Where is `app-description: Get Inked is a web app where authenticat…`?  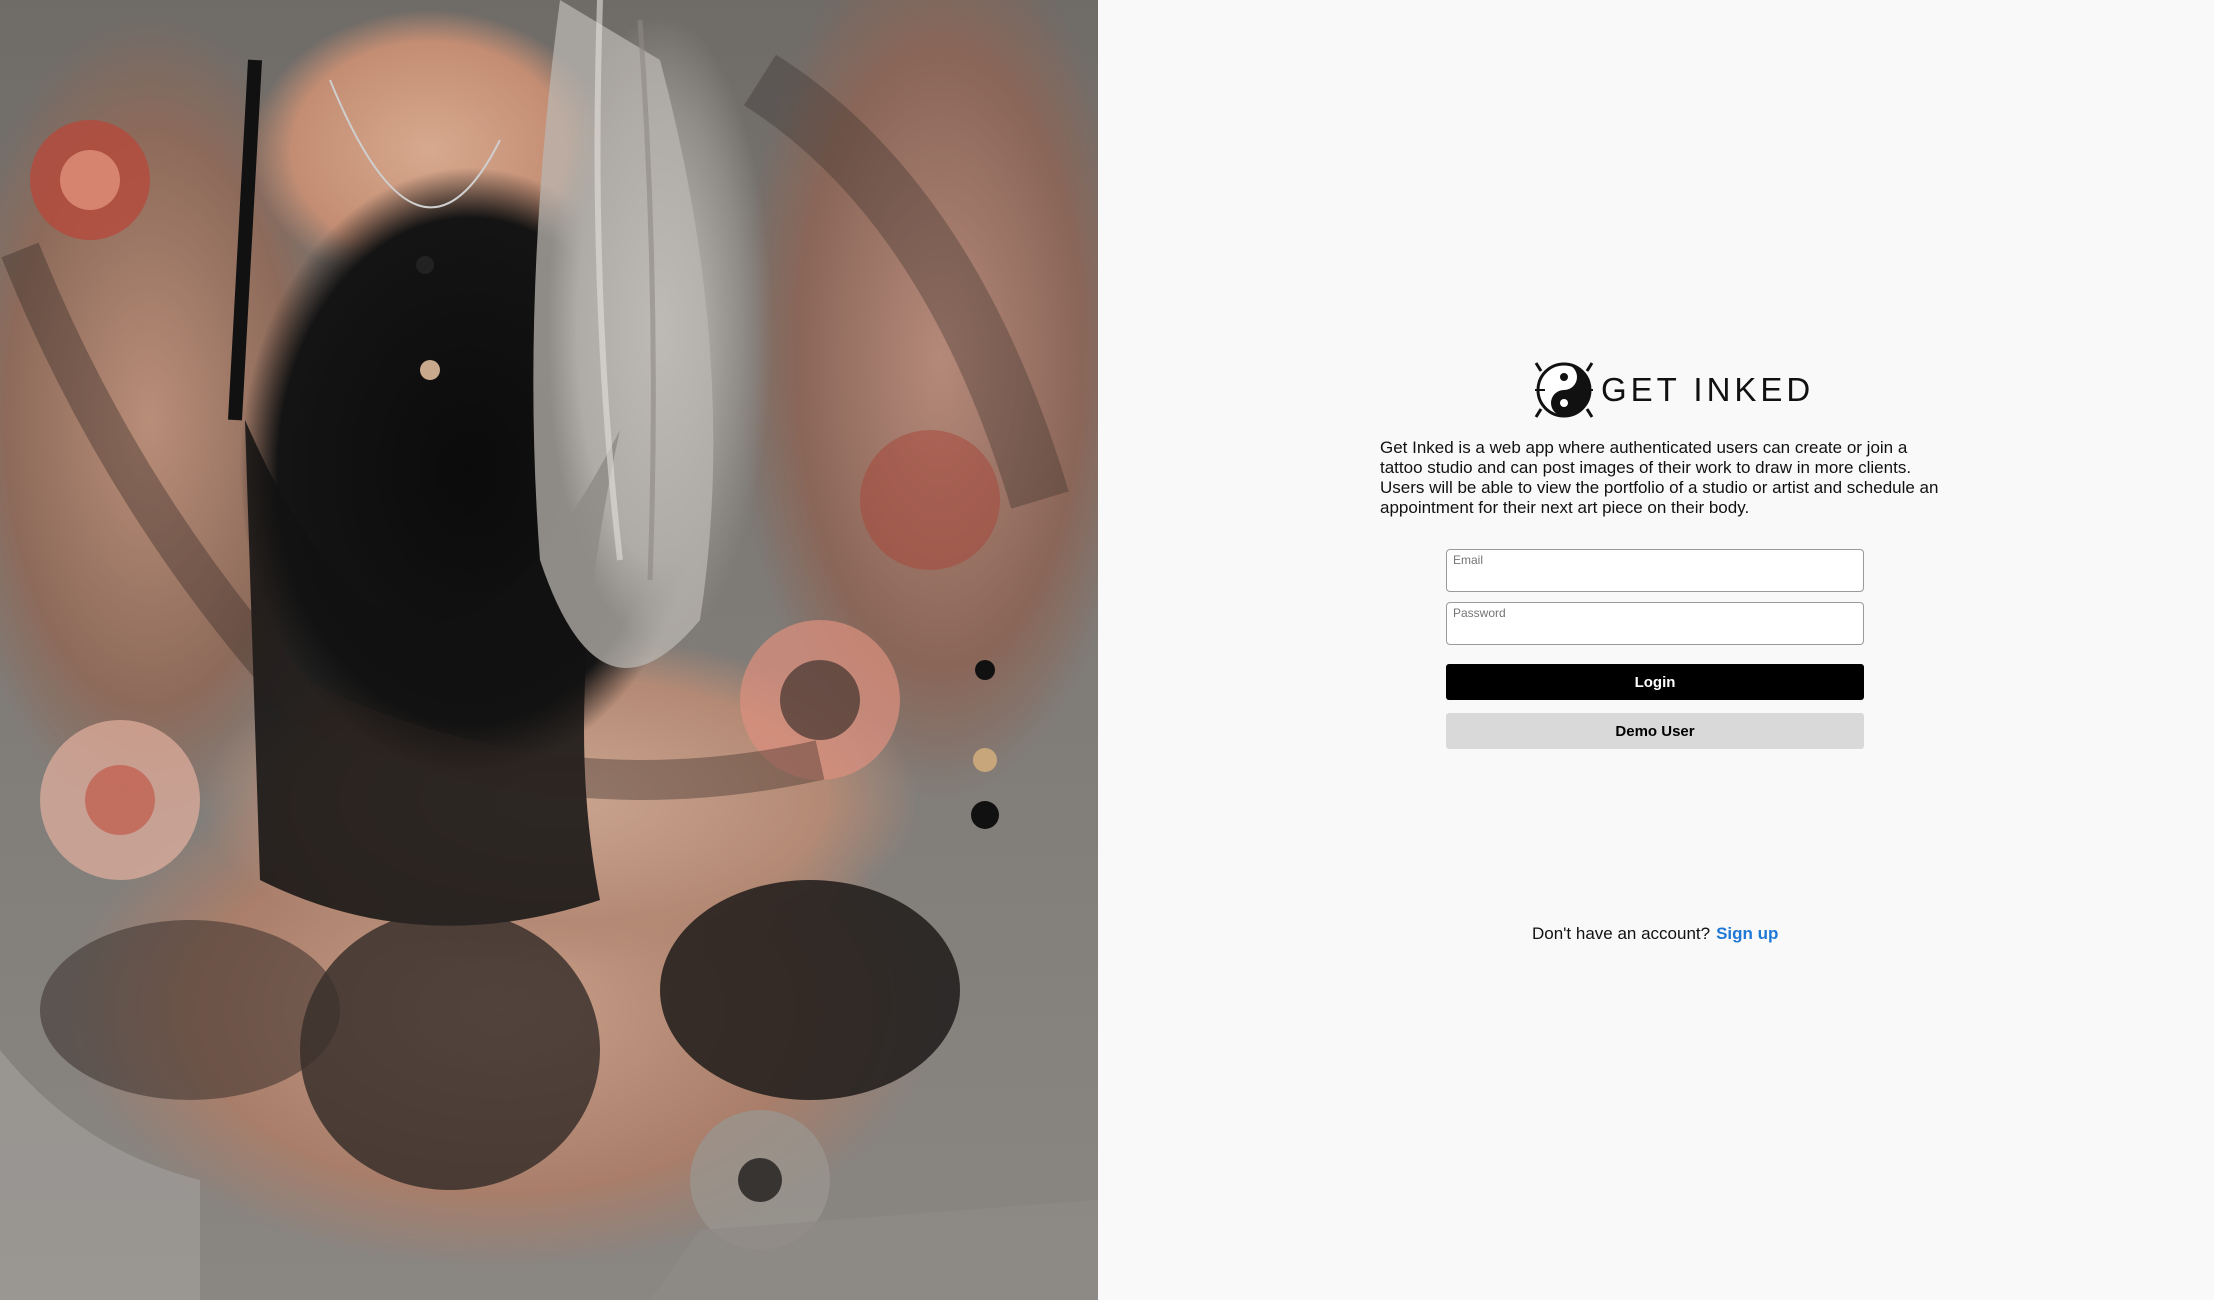 app-description: Get Inked is a web app where authenticat… is located at coordinates (1659, 477).